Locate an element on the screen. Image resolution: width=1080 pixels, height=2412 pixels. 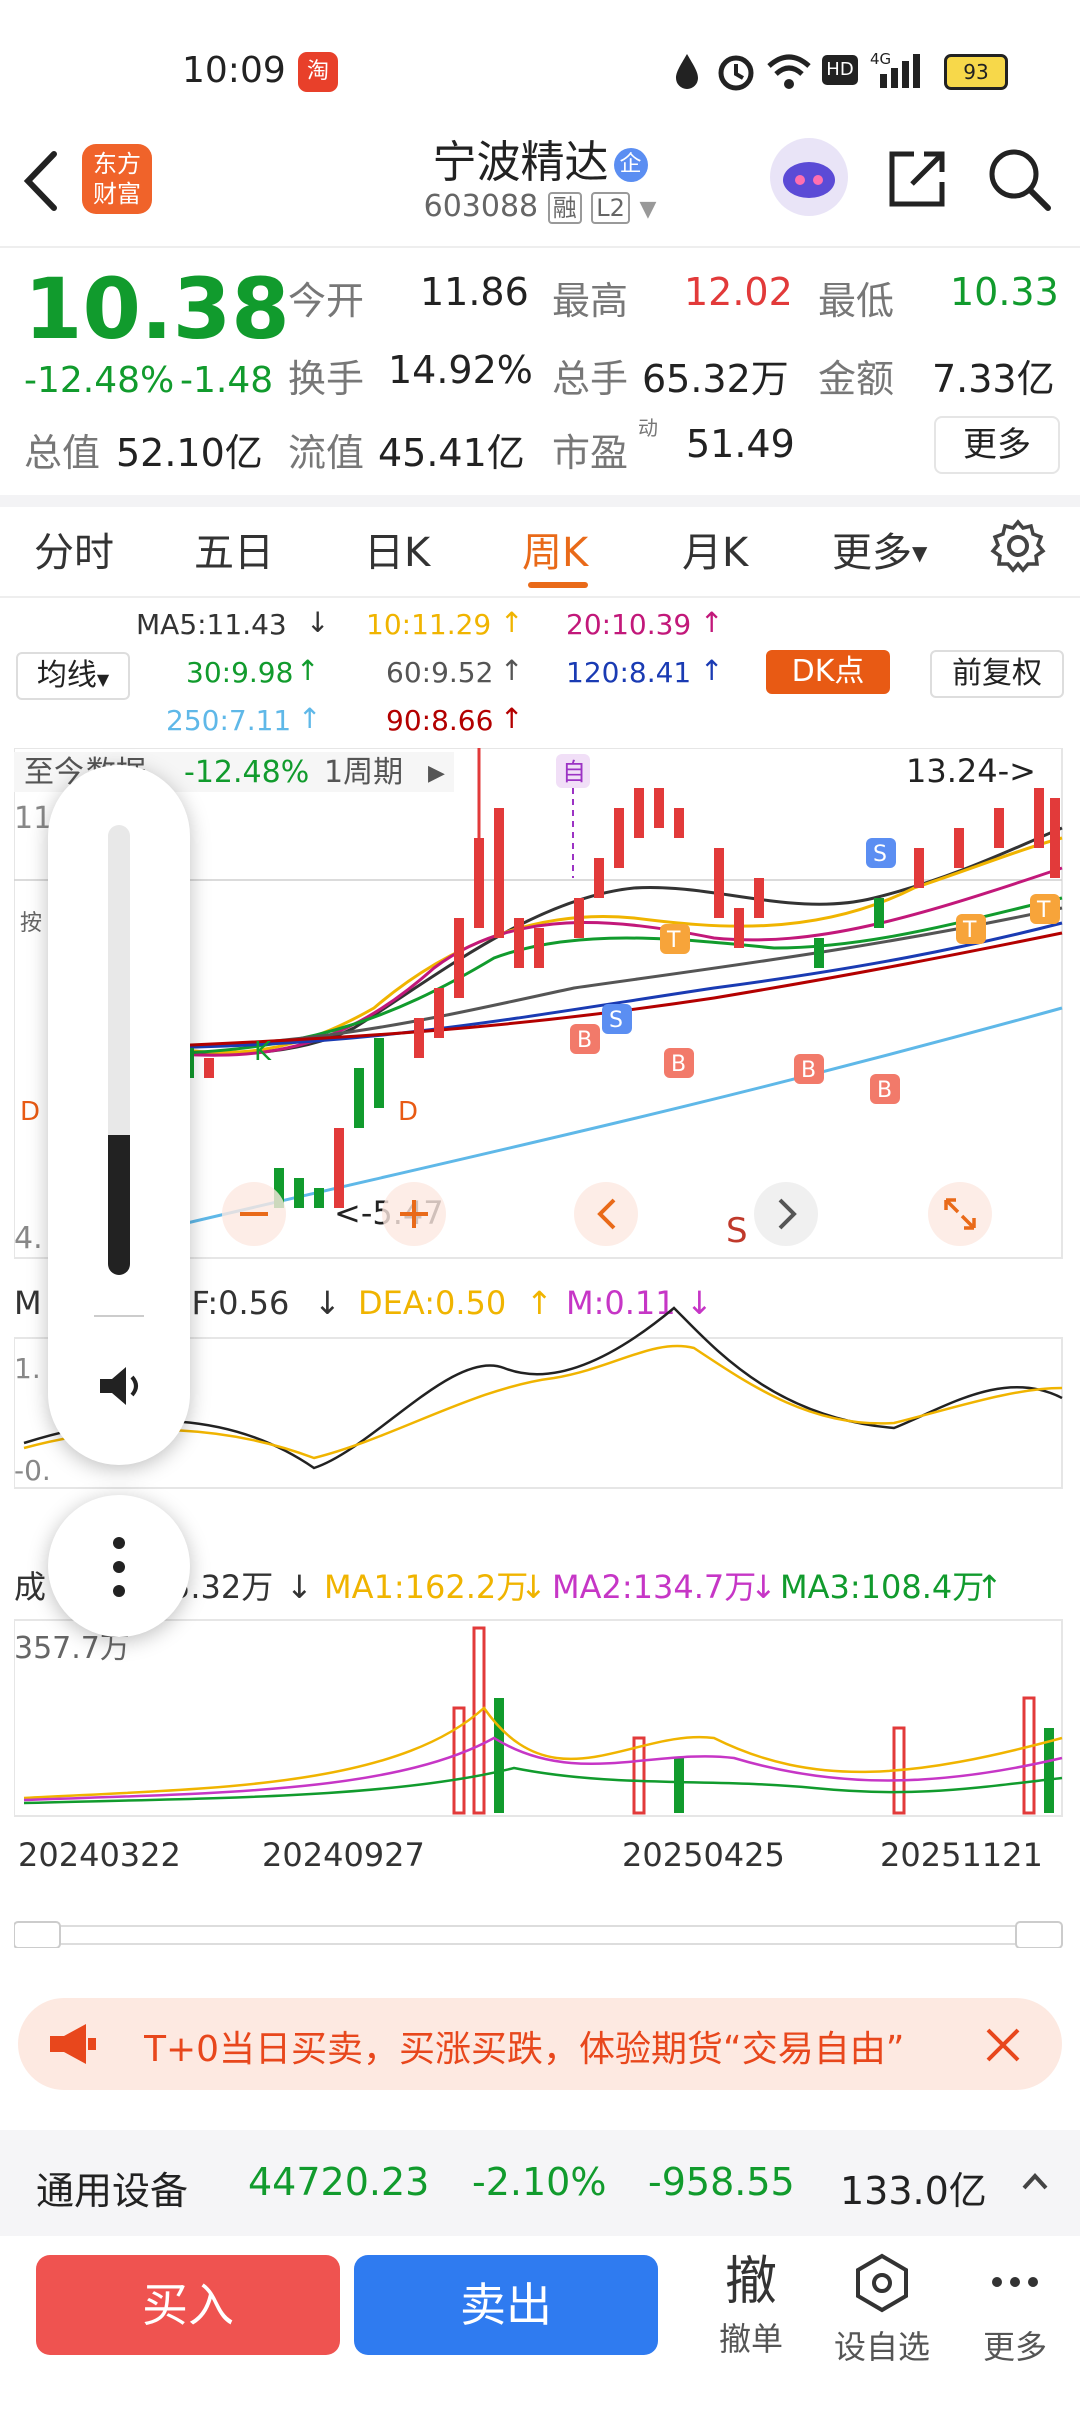
stock-name: 宁波精达 is located at coordinates (520, 162).